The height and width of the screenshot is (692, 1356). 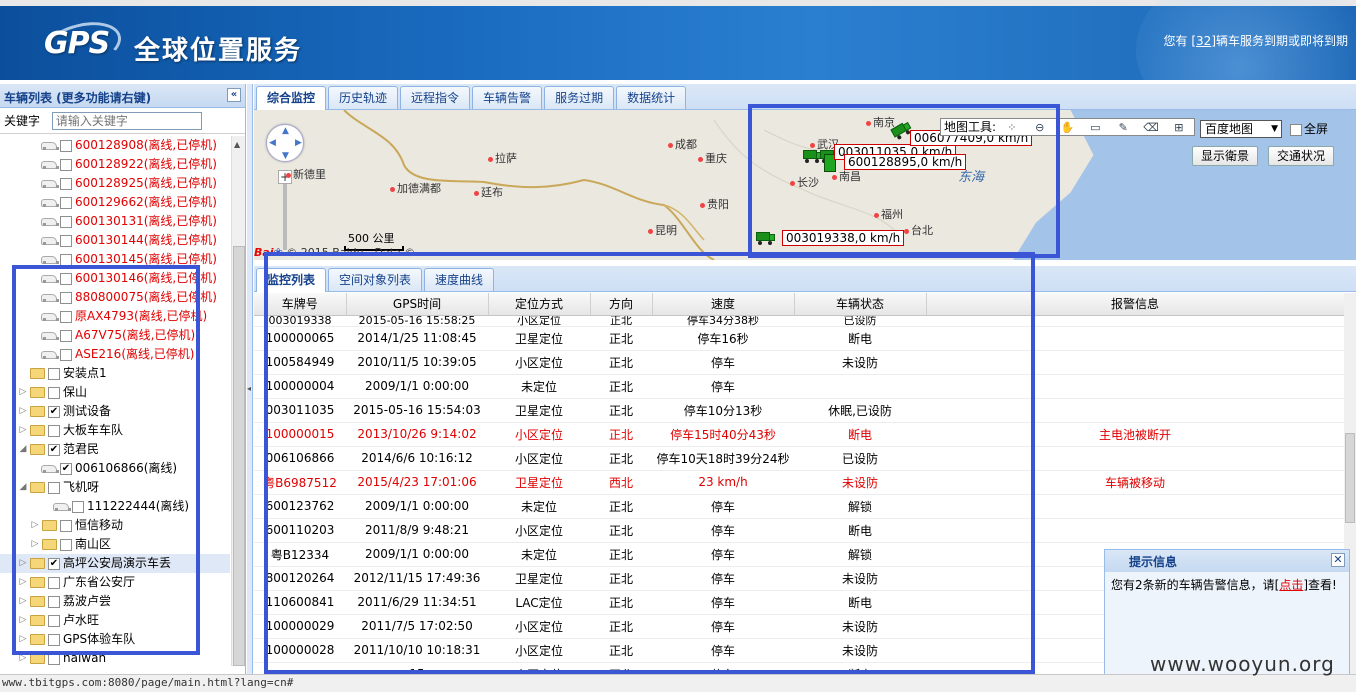 I want to click on sub-tab: 空间对象列表, so click(x=375, y=279).